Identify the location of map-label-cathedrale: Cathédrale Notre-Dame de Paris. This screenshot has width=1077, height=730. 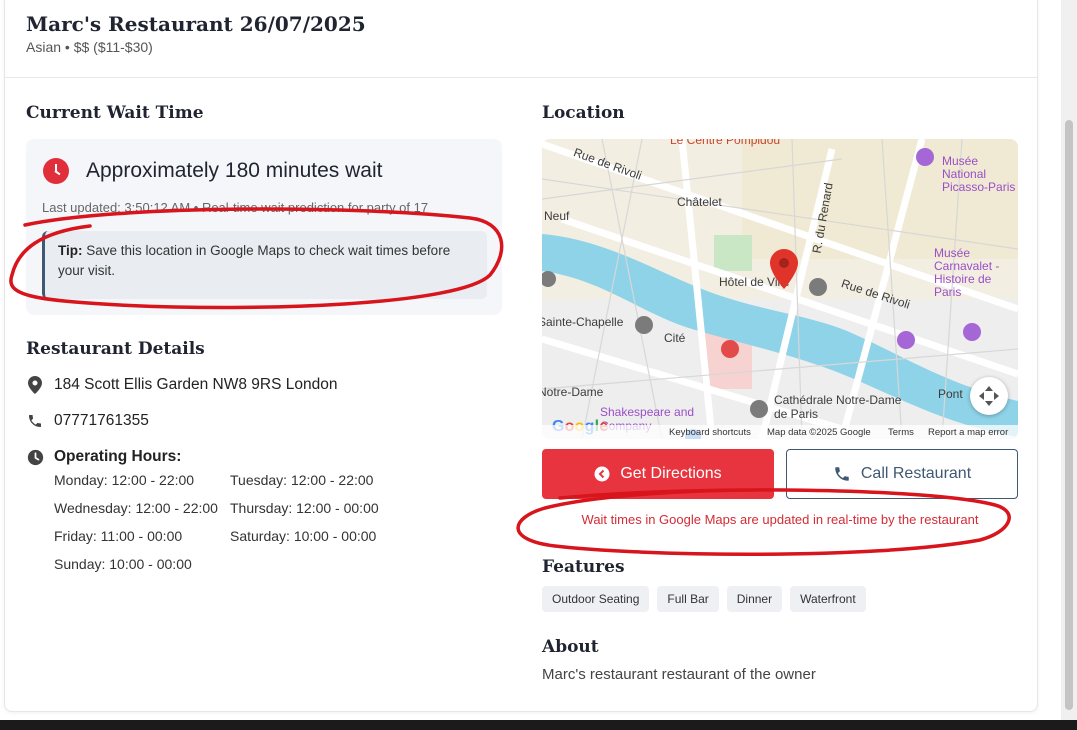
(838, 407).